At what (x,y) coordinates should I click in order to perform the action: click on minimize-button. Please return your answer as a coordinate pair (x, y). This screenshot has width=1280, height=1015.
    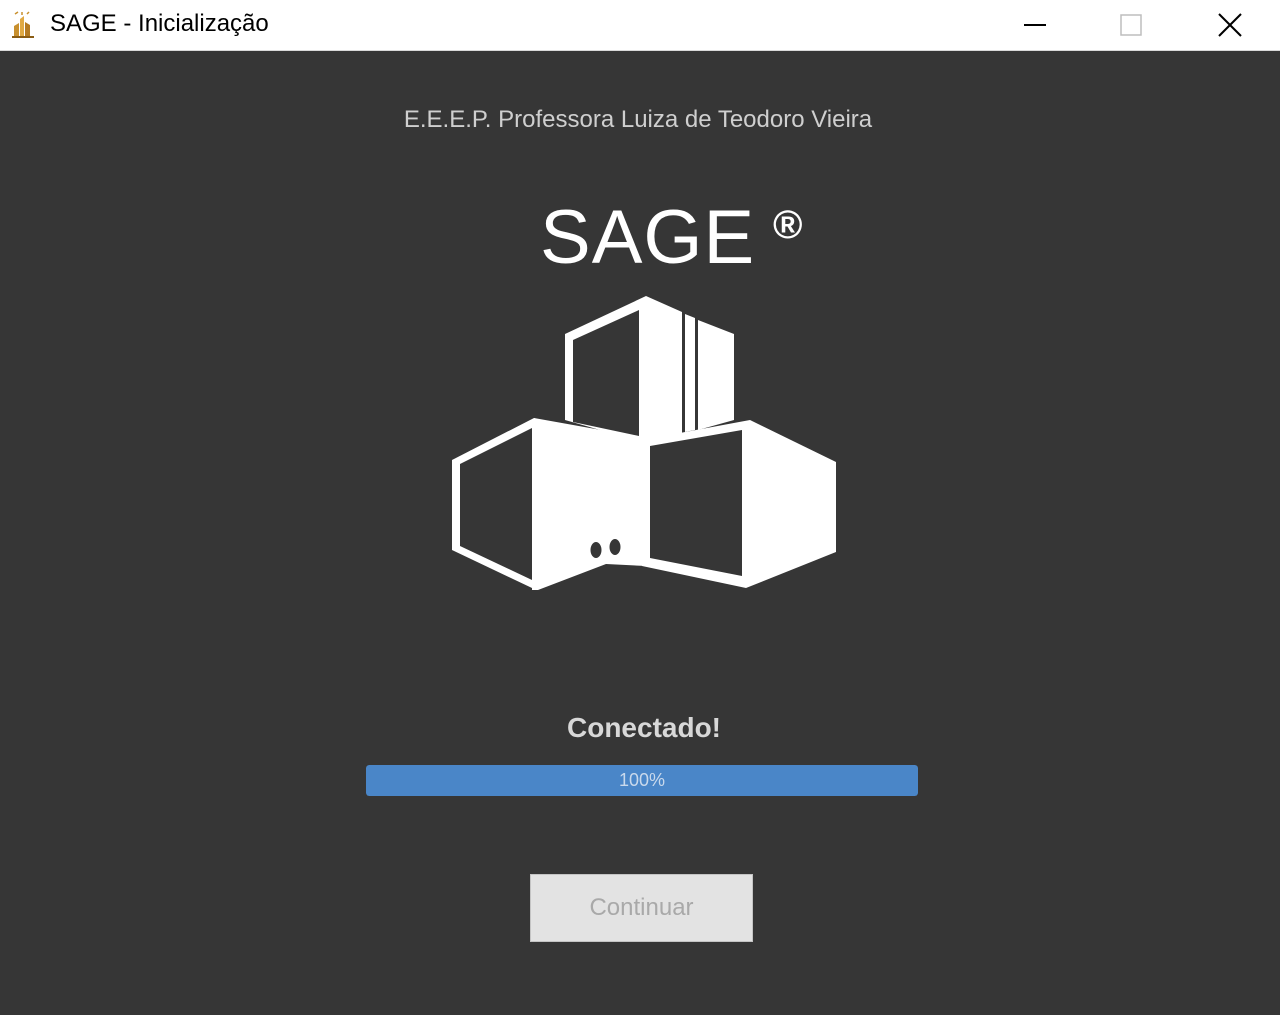
    Looking at the image, I should click on (1035, 25).